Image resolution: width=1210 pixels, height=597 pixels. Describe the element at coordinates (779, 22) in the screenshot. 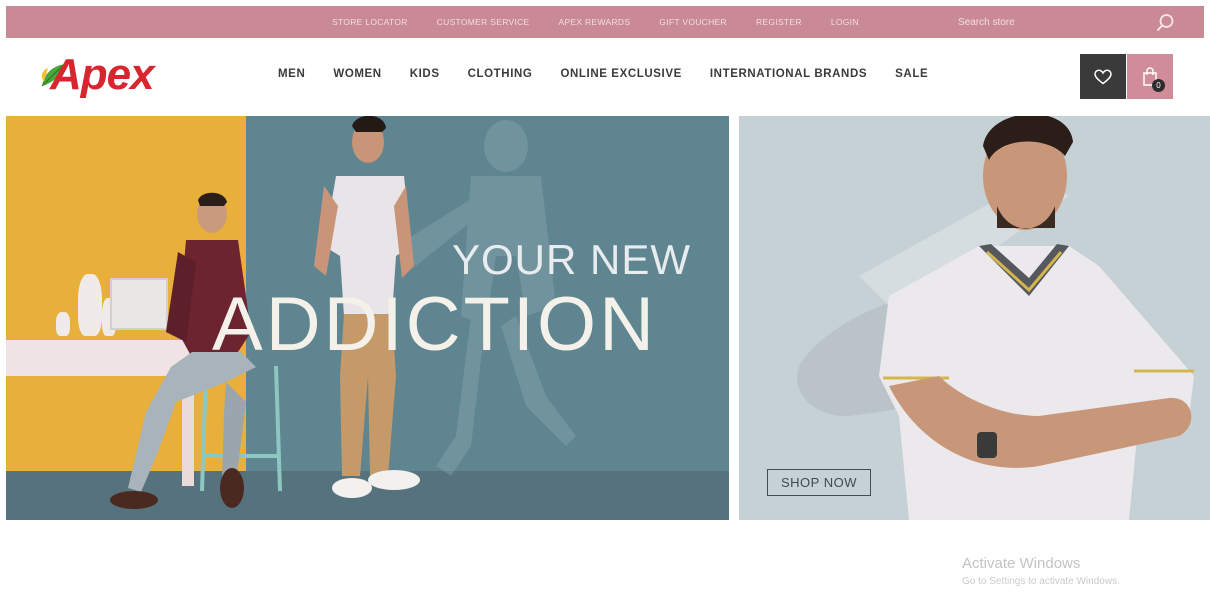

I see `register-link: REGISTER` at that location.